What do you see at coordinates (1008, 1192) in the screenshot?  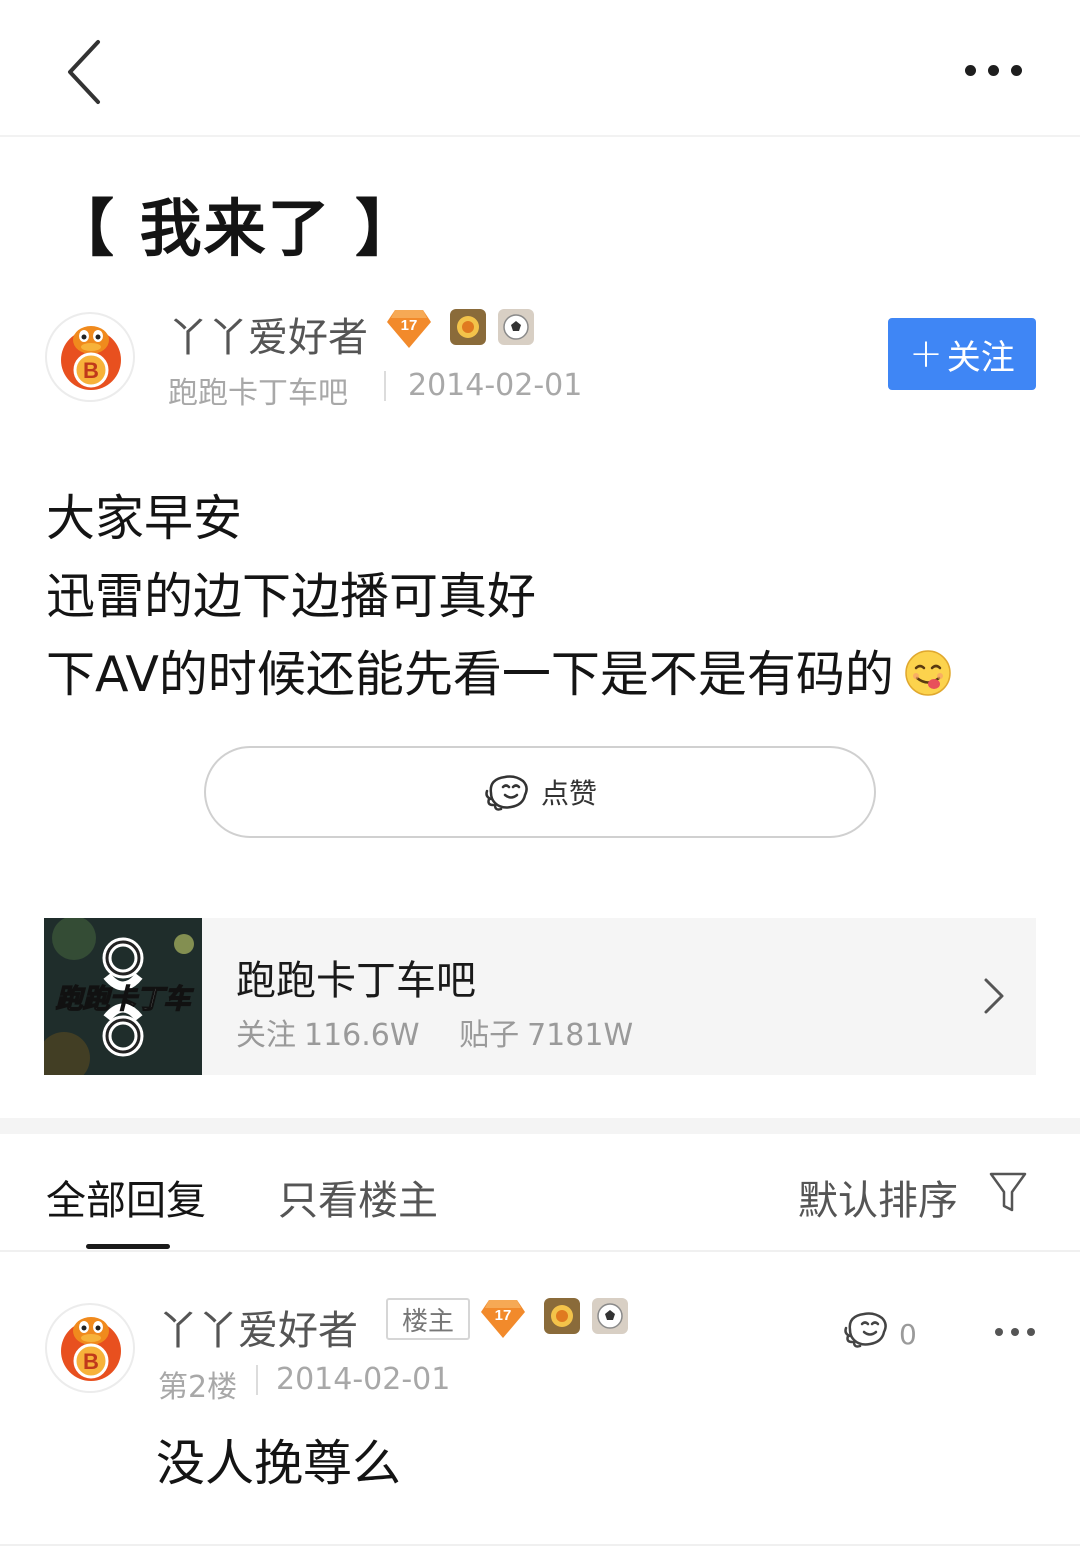 I see `filter-icon` at bounding box center [1008, 1192].